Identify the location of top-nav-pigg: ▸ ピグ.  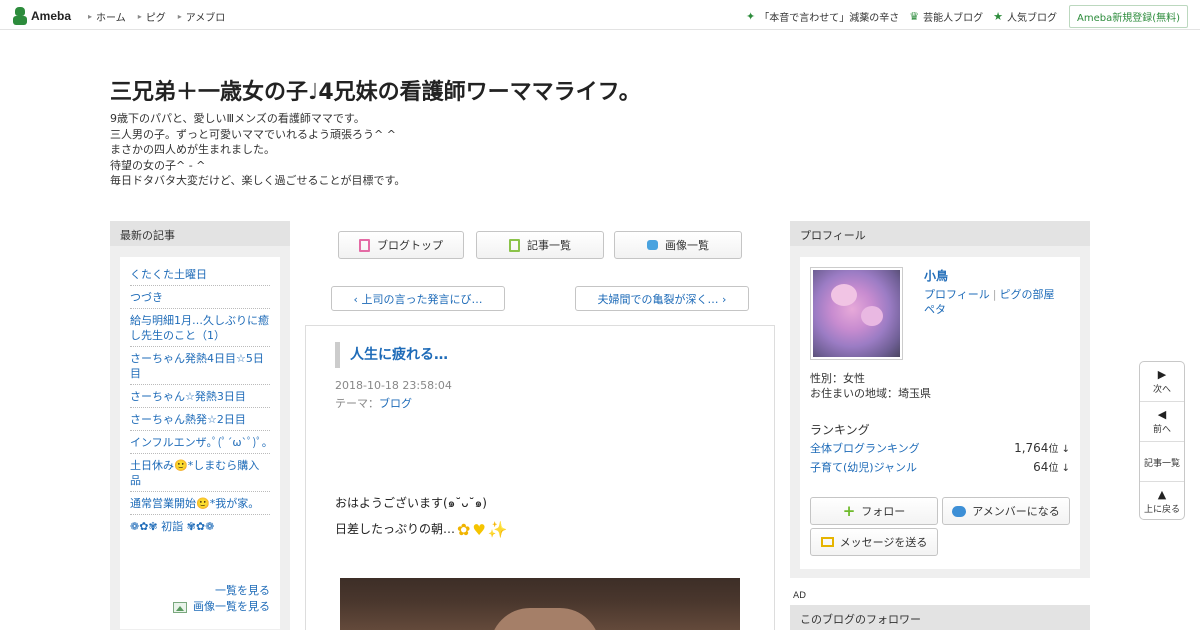
(152, 16).